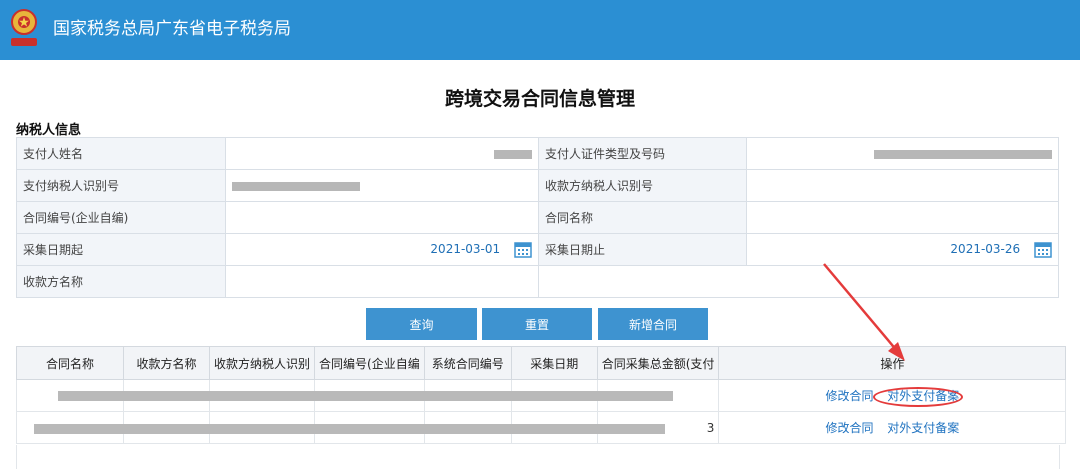 The height and width of the screenshot is (469, 1080). Describe the element at coordinates (861, 308) in the screenshot. I see `annotation-arrow-icon` at that location.